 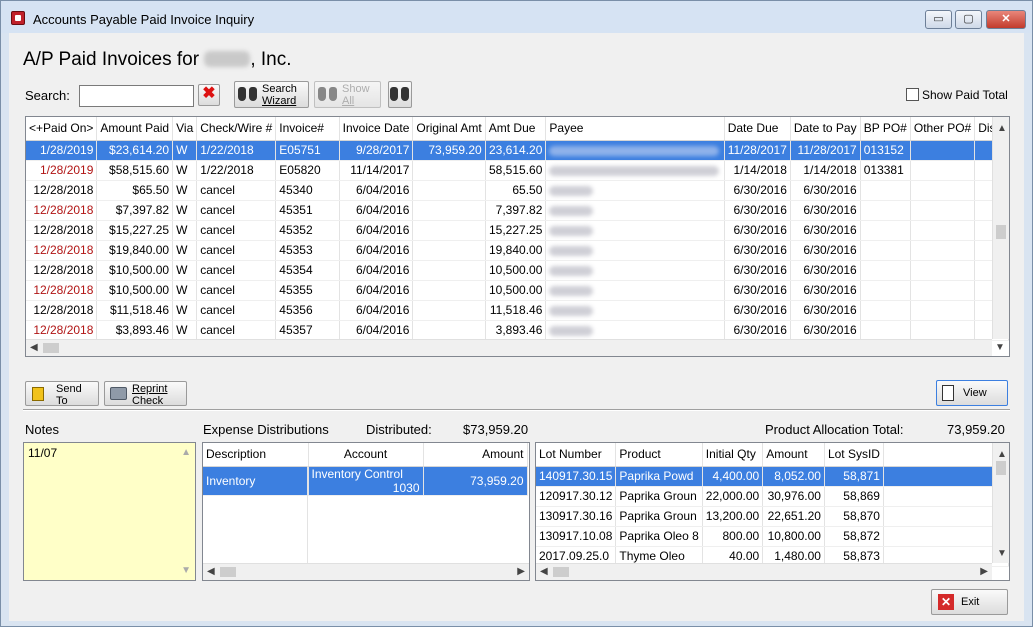 I want to click on column-header: Lot SysID, so click(x=854, y=455).